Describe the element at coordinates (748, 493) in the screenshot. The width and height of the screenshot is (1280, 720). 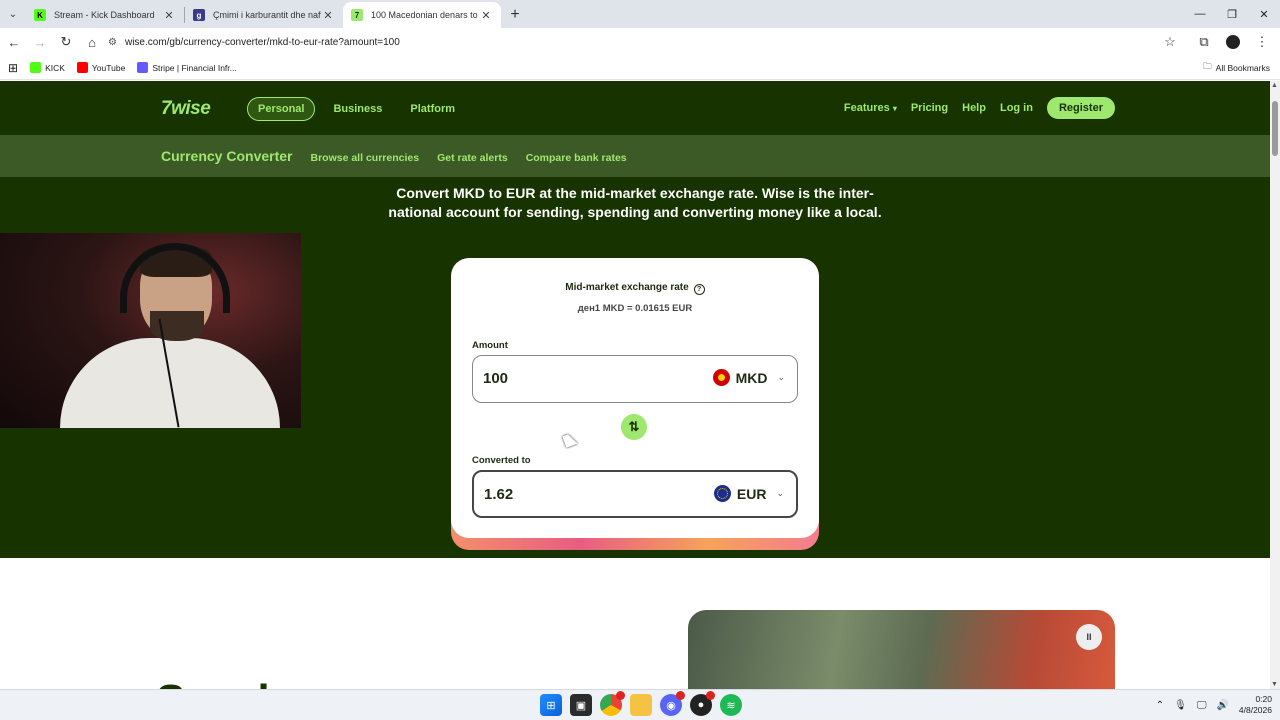
I see `to-currency-select: EUR ⌄` at that location.